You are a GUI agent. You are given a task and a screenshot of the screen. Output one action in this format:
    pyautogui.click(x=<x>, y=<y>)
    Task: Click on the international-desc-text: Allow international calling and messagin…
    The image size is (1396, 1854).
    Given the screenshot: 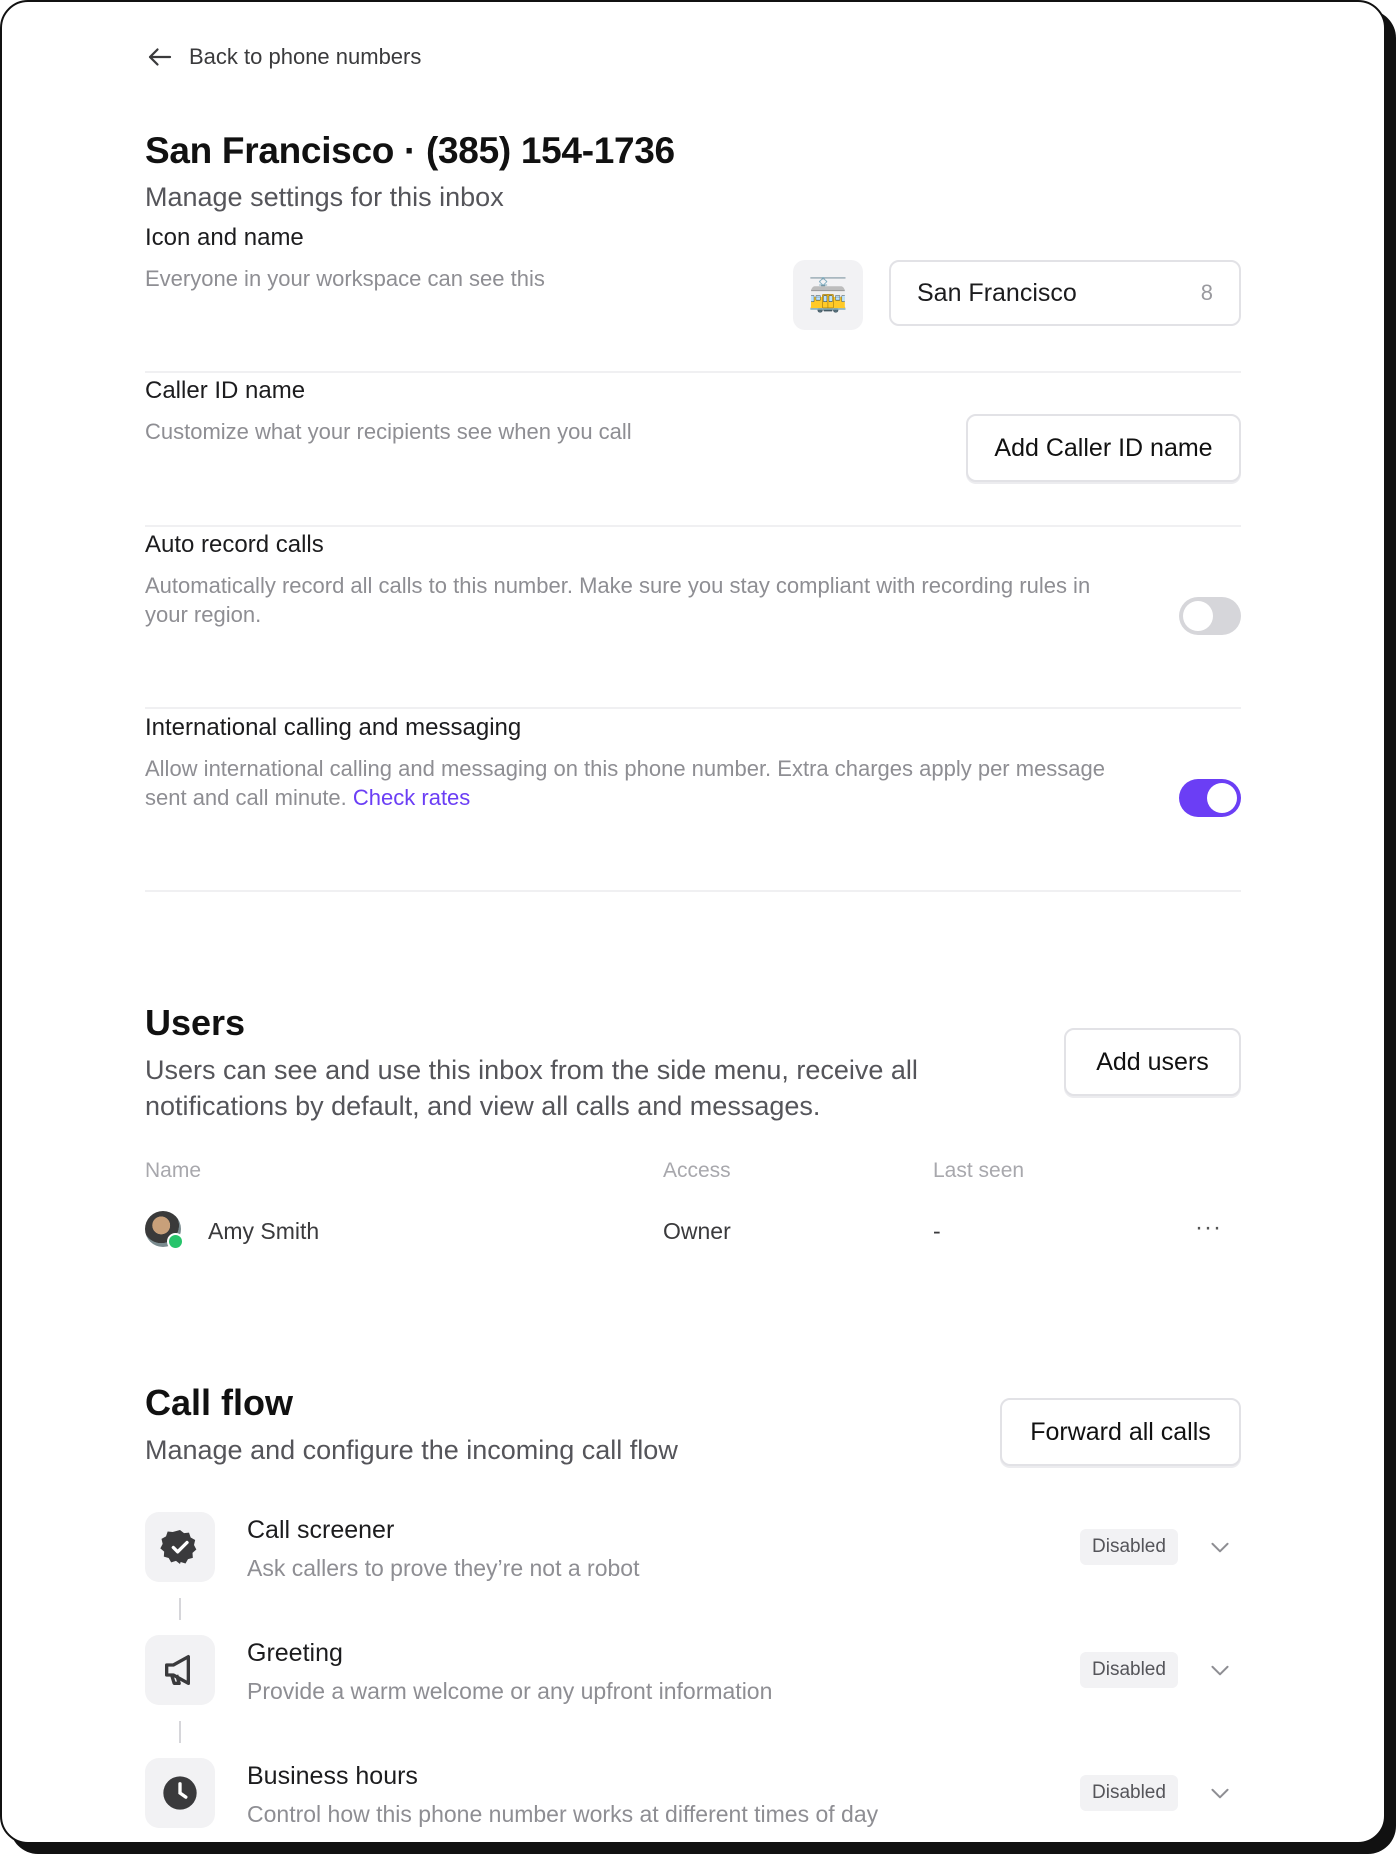 What is the action you would take?
    pyautogui.click(x=625, y=783)
    